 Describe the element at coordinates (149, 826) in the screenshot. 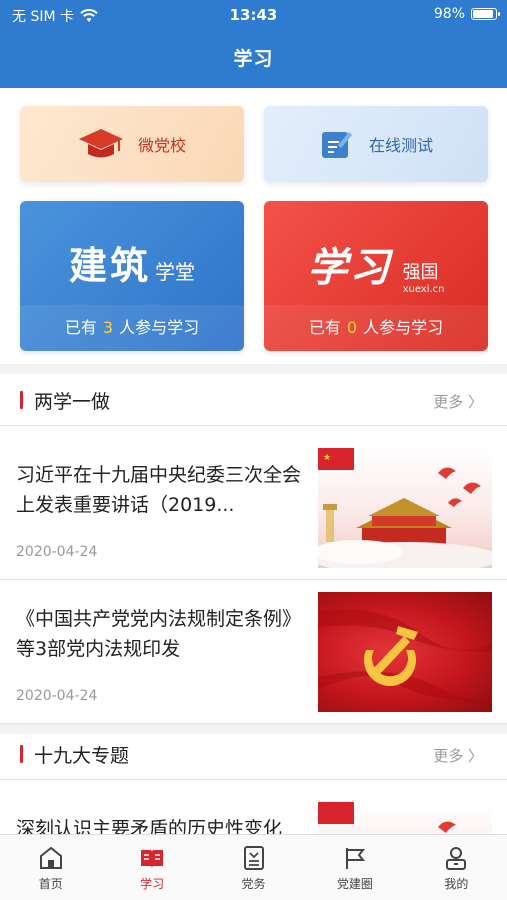

I see `news-headline: 深刻认识主要矛盾的历史性变化` at that location.